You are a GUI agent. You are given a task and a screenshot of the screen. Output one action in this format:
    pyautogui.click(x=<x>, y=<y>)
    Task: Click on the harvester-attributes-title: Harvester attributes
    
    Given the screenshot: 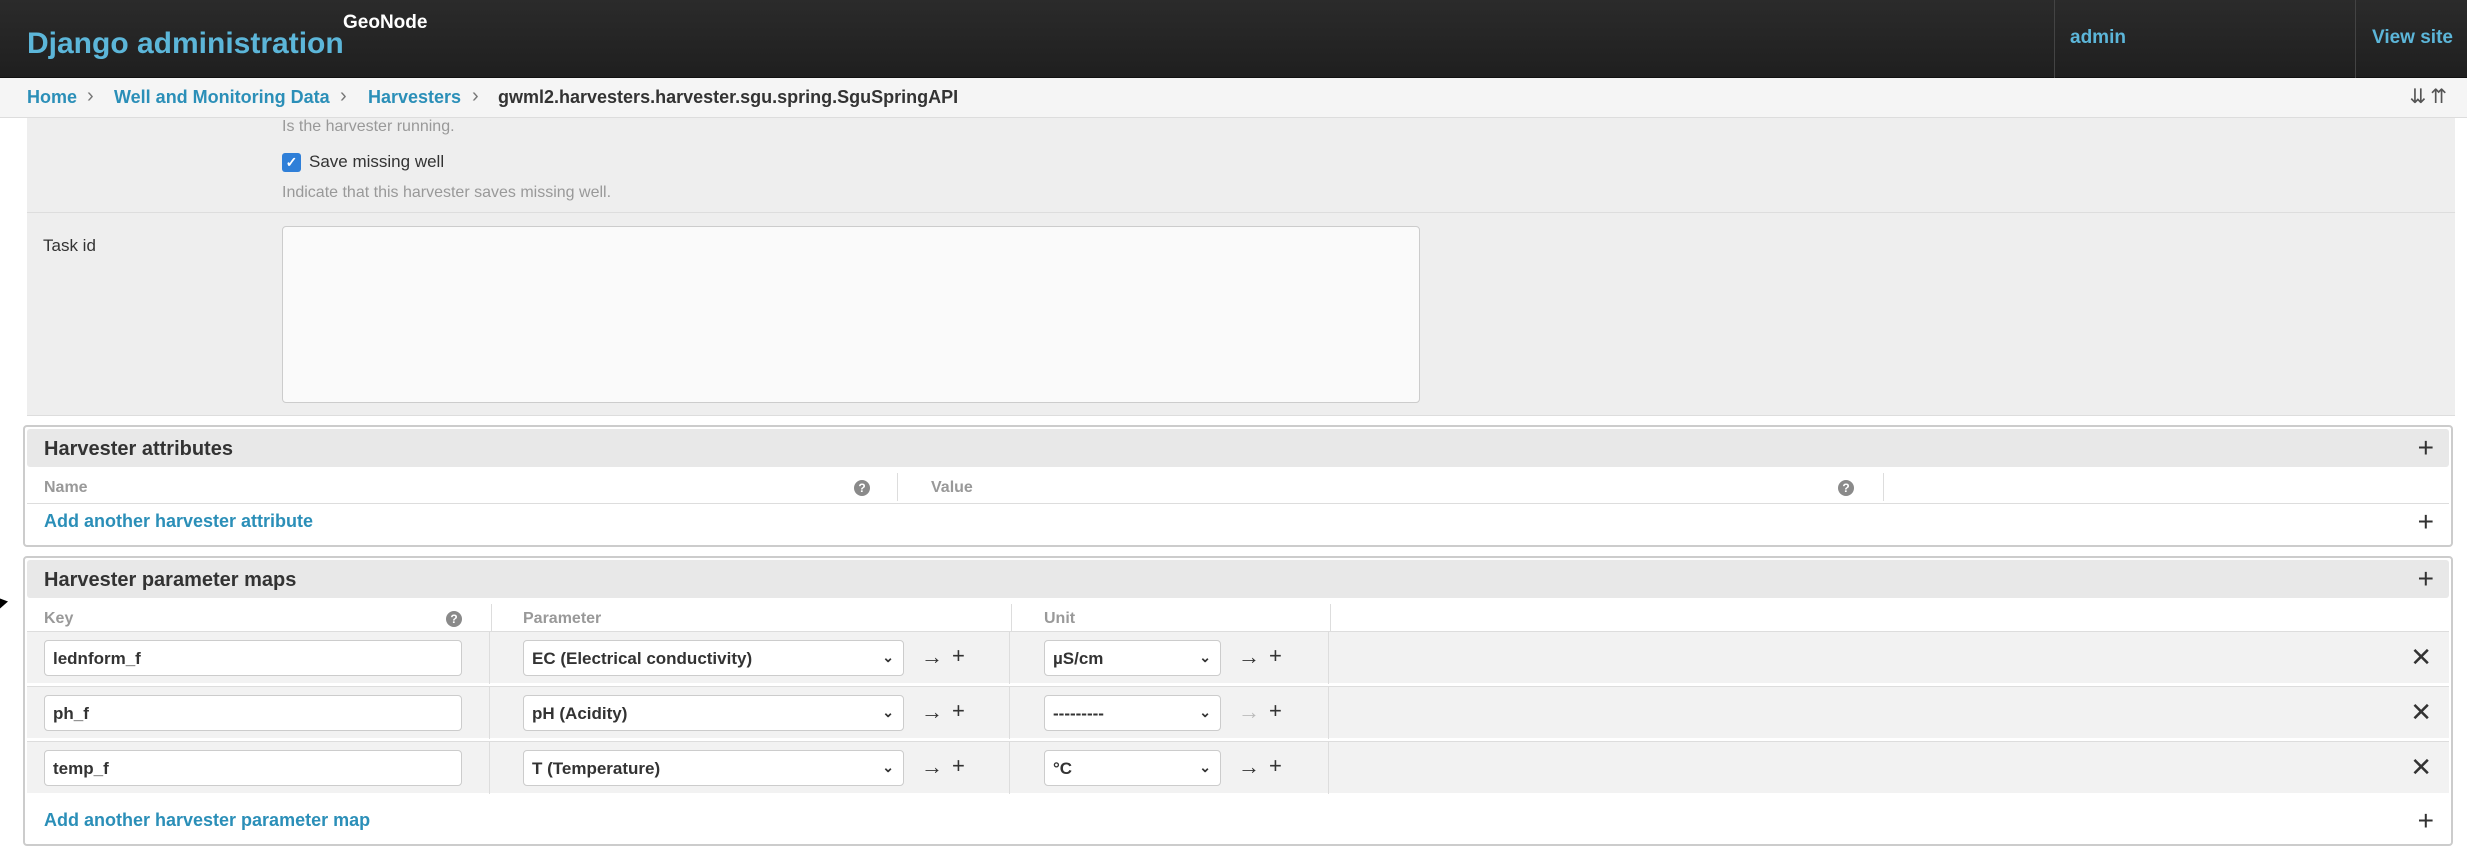 What is the action you would take?
    pyautogui.click(x=1238, y=448)
    